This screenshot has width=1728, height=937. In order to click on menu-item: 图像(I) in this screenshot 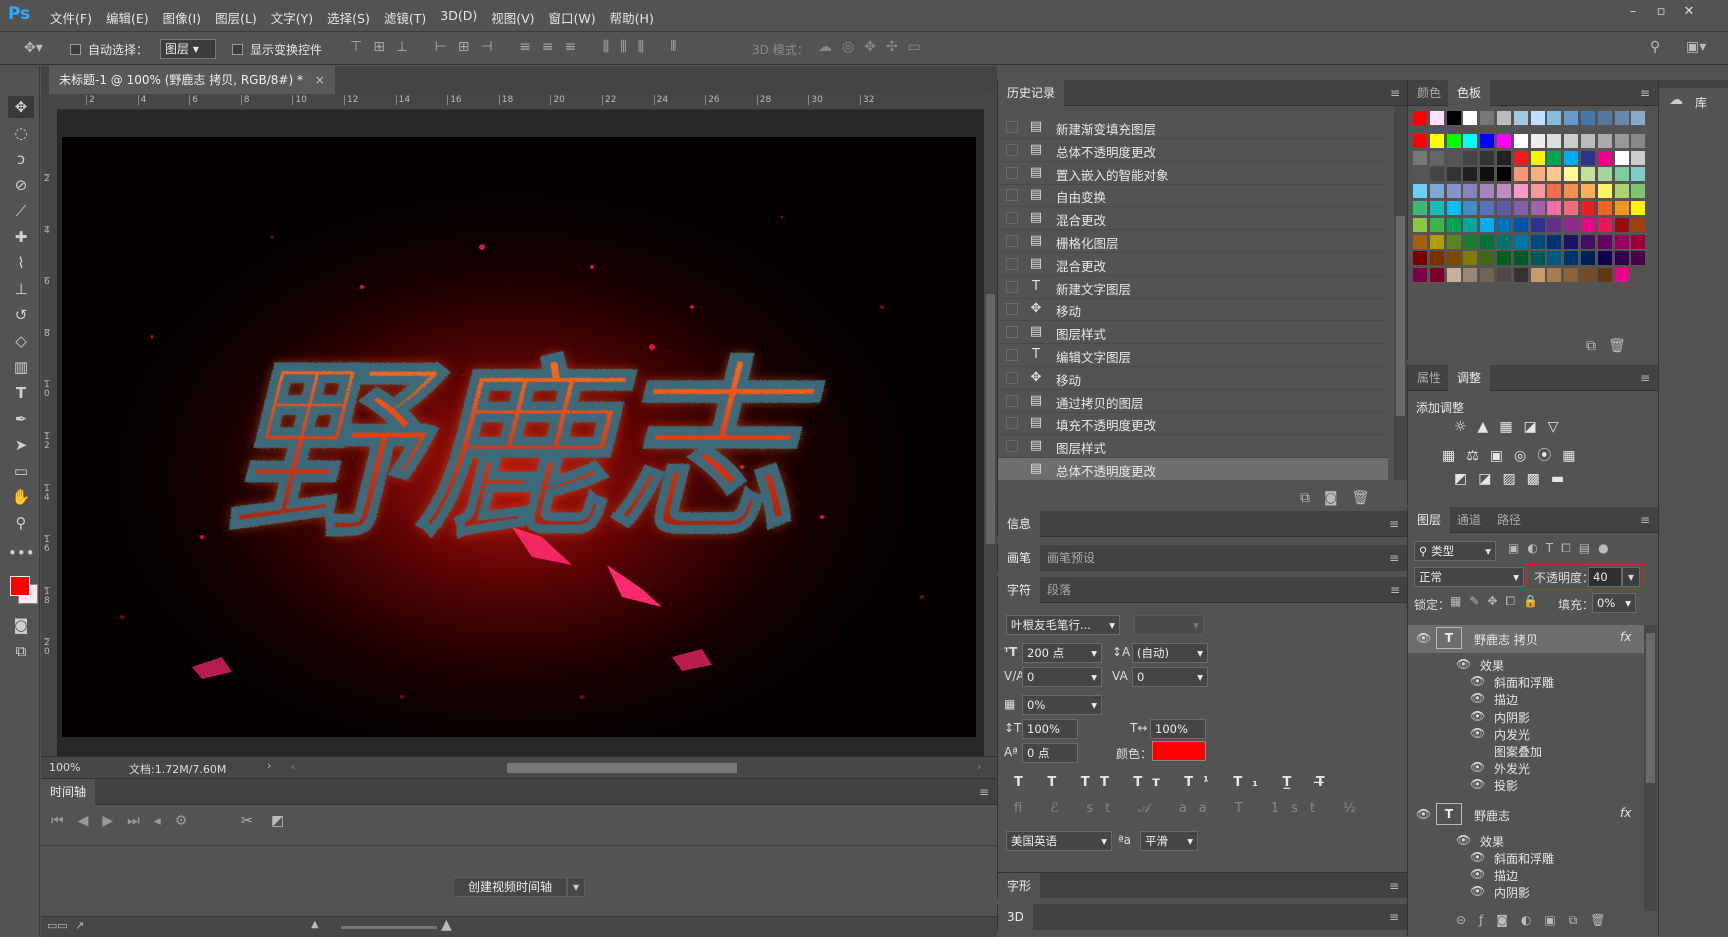, I will do `click(182, 17)`.